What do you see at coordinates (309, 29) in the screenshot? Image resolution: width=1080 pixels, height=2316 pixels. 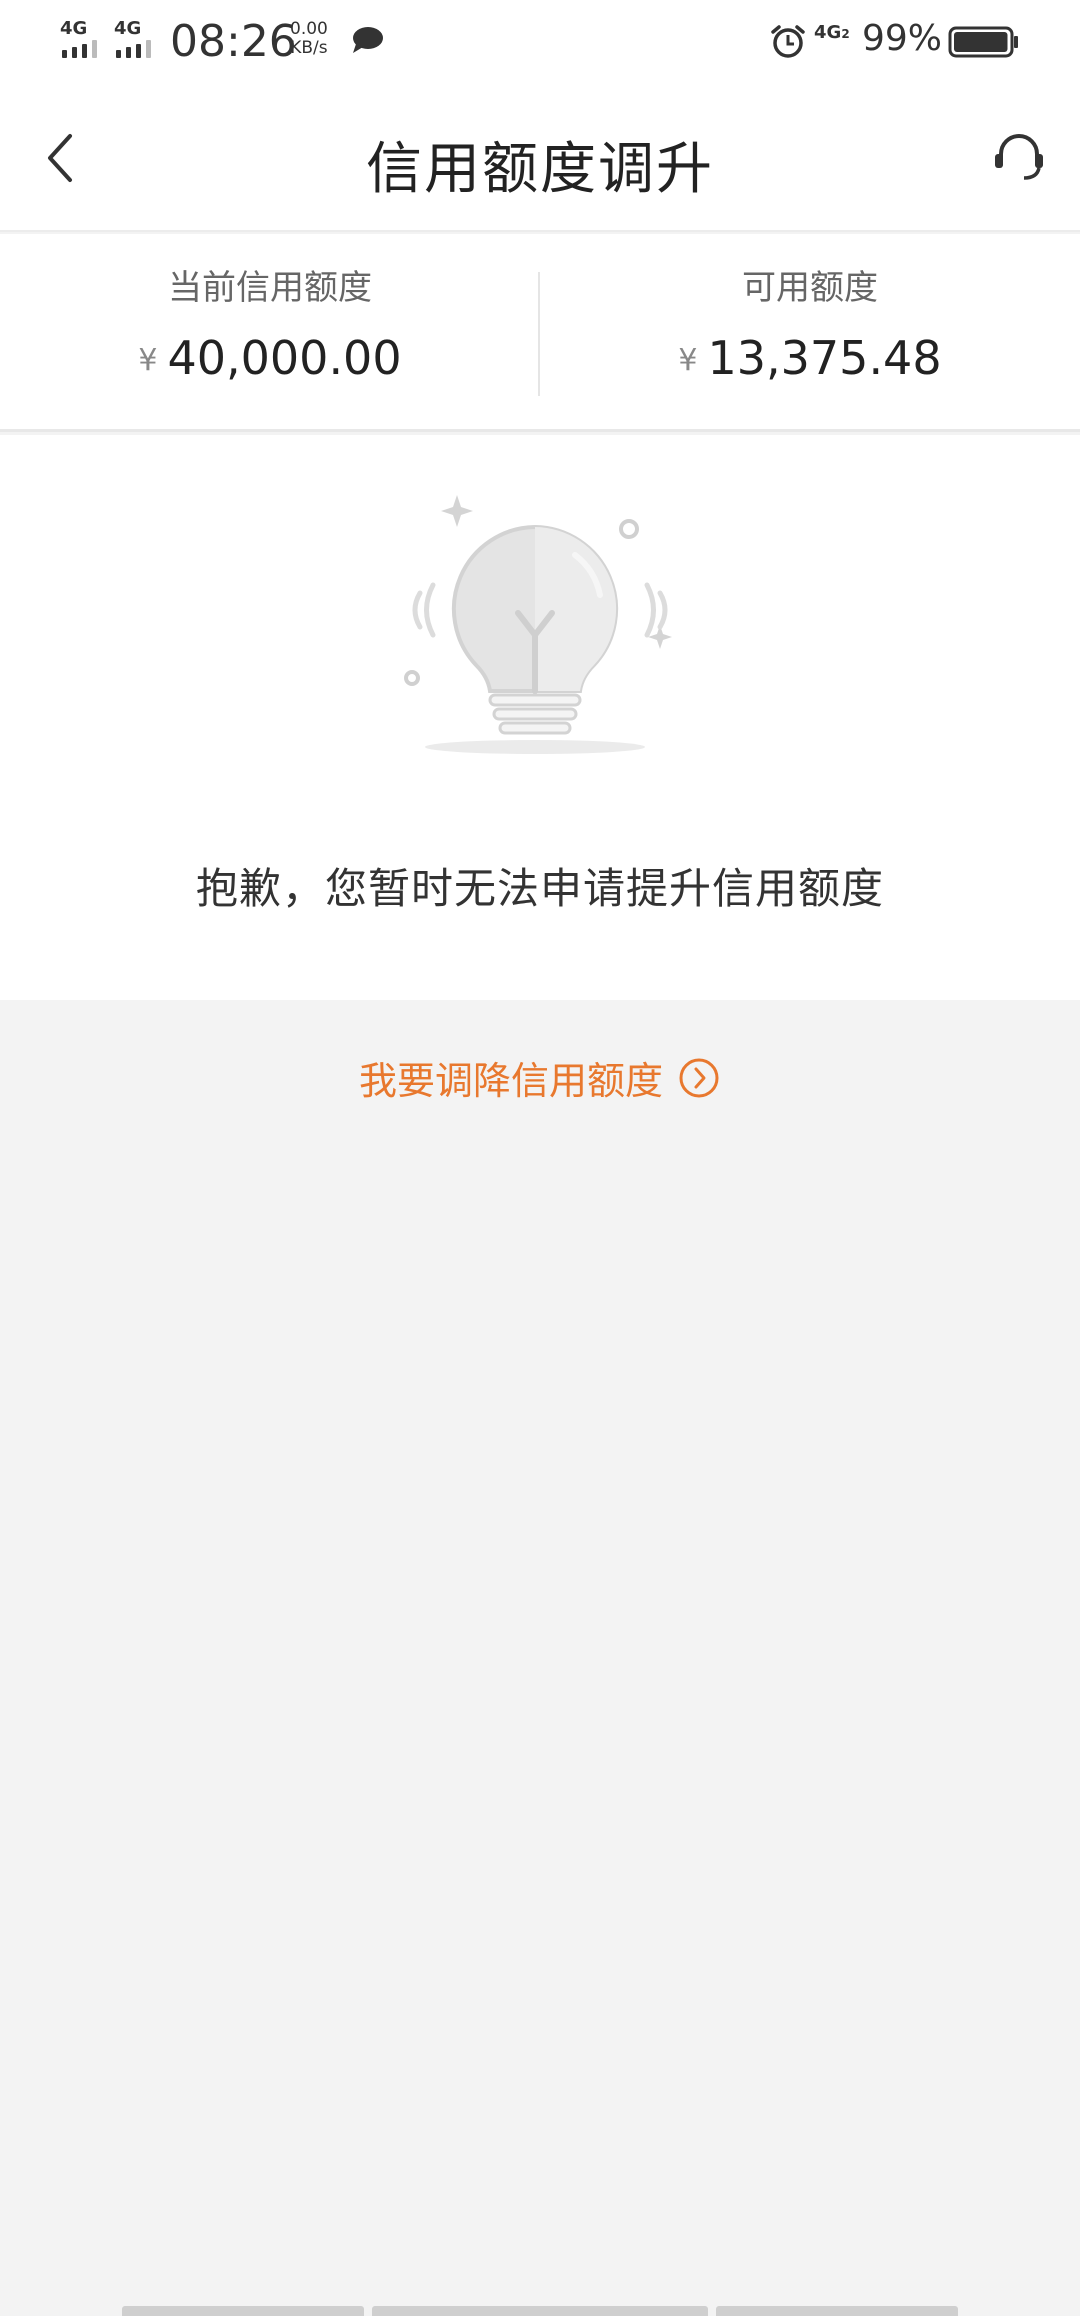 I see `net-speed-value: 0.00` at bounding box center [309, 29].